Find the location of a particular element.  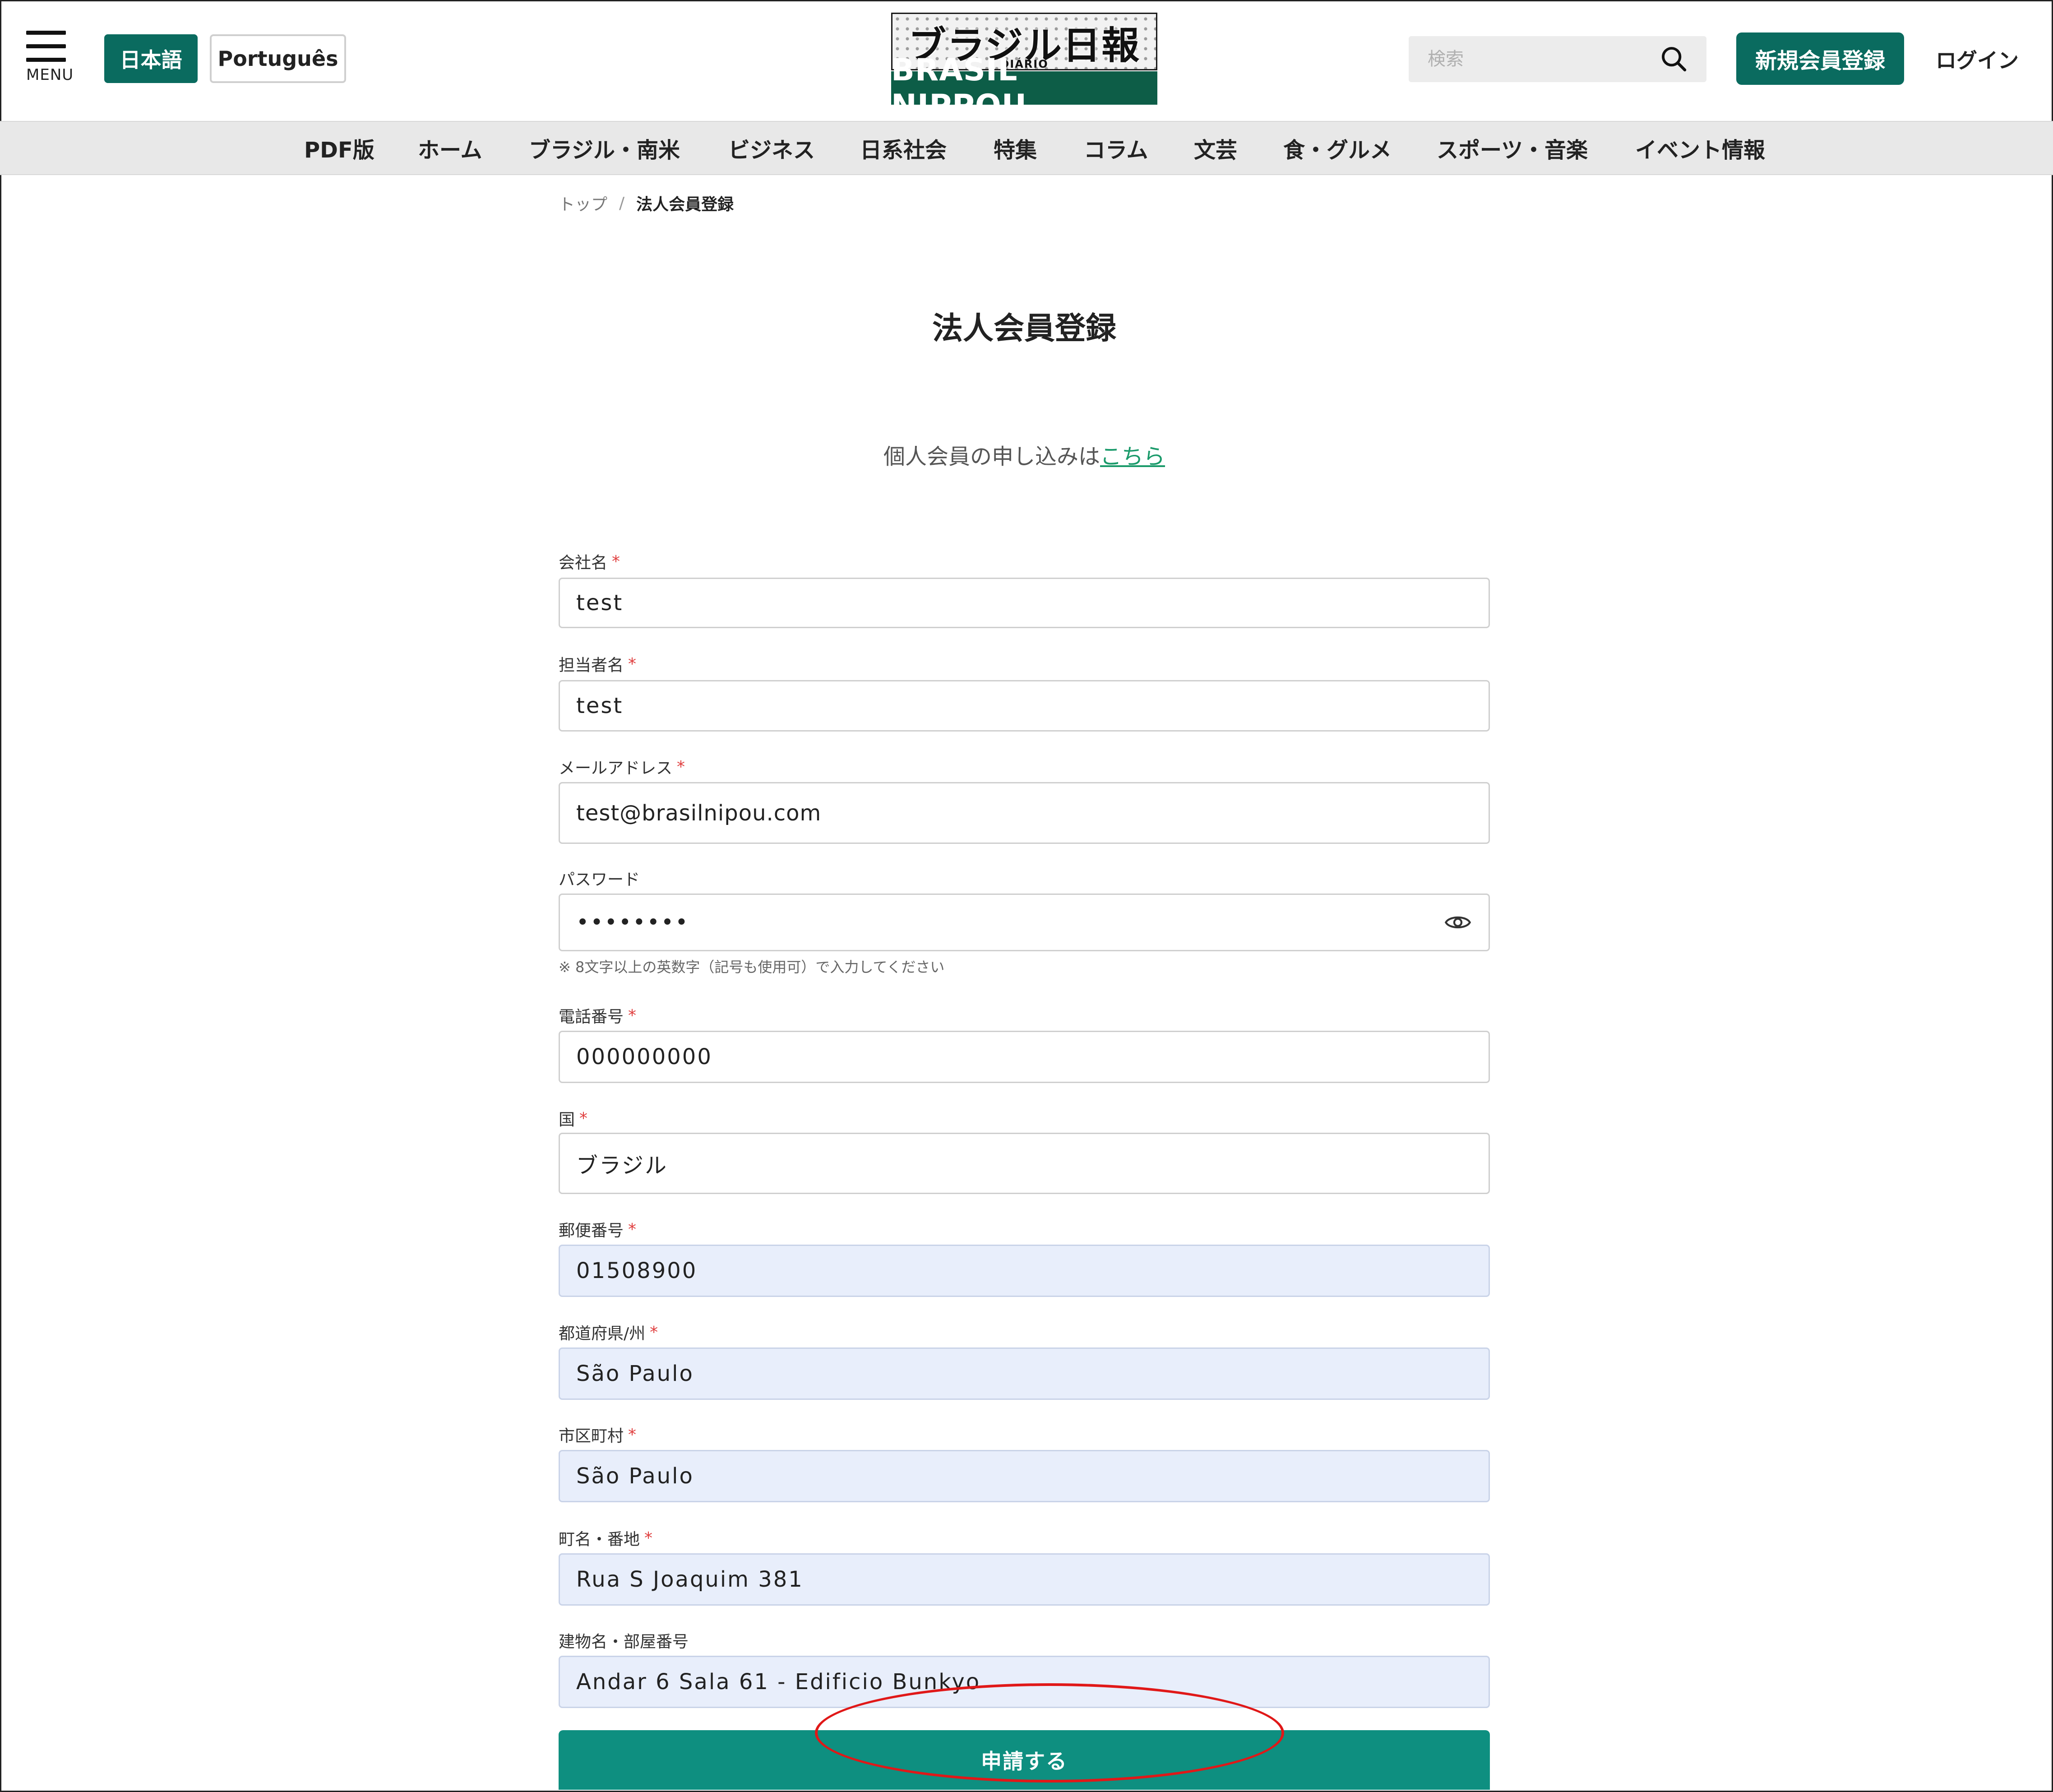

password-hint: ※ 8文字以上の英数字（記号も使用可）で入力してください is located at coordinates (752, 968).